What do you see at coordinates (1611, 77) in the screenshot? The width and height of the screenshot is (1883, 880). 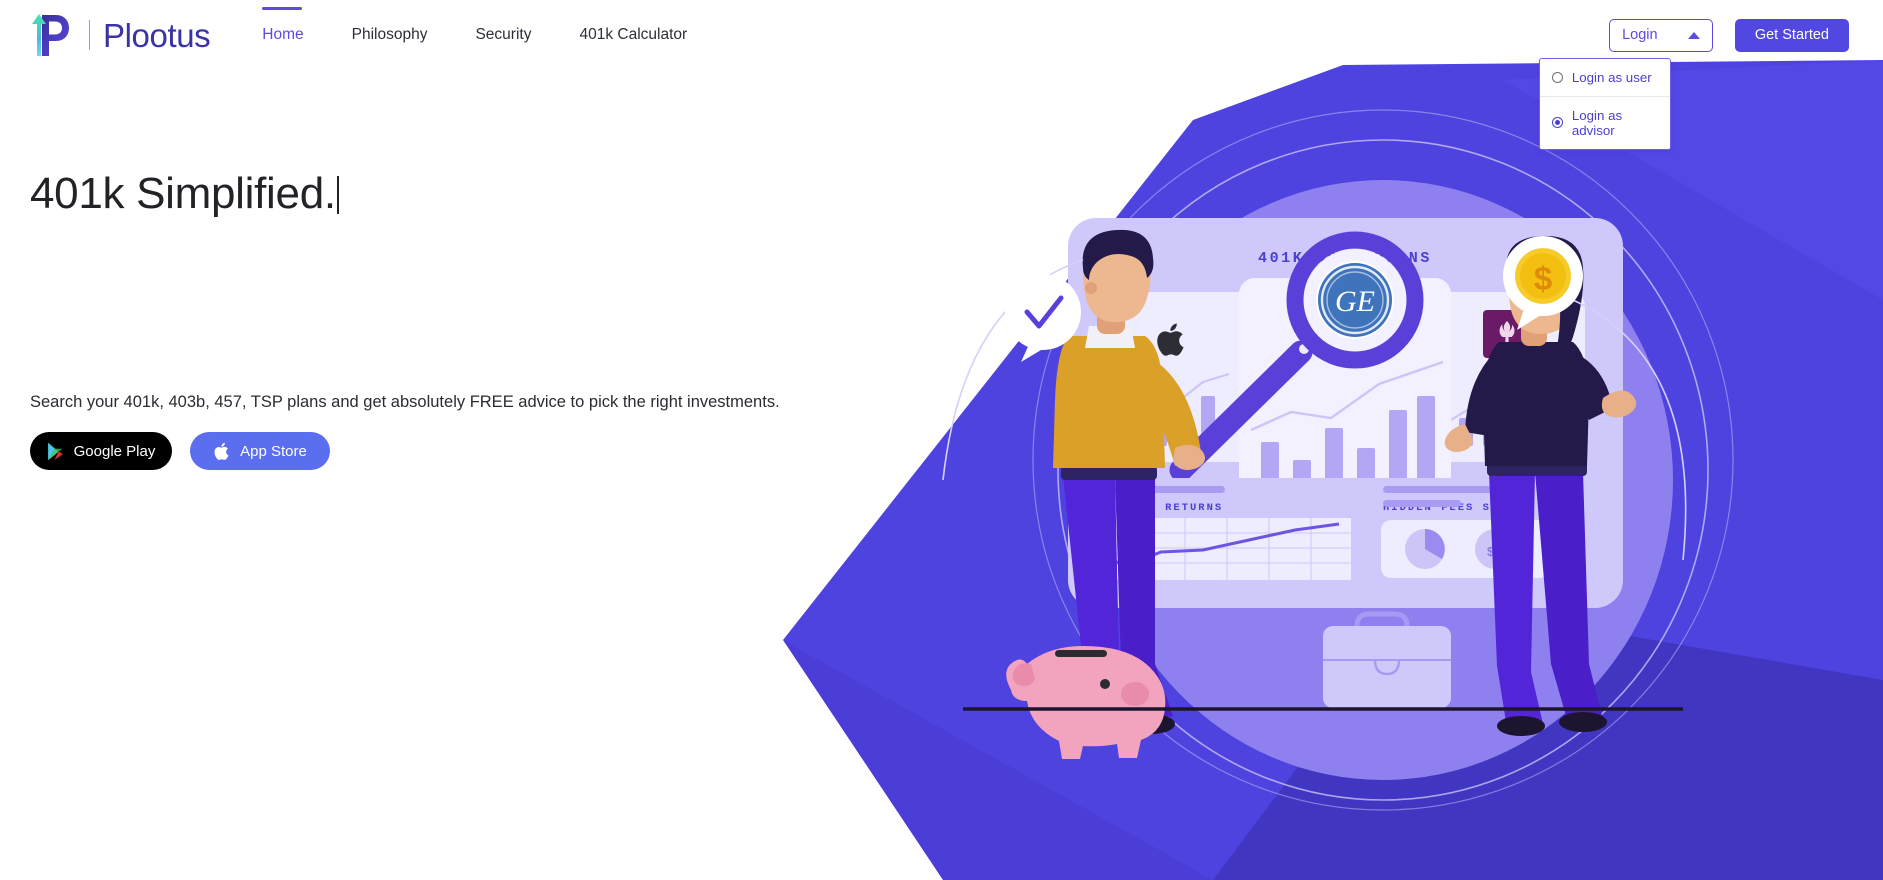 I see `login-option-user-label: Login as user` at bounding box center [1611, 77].